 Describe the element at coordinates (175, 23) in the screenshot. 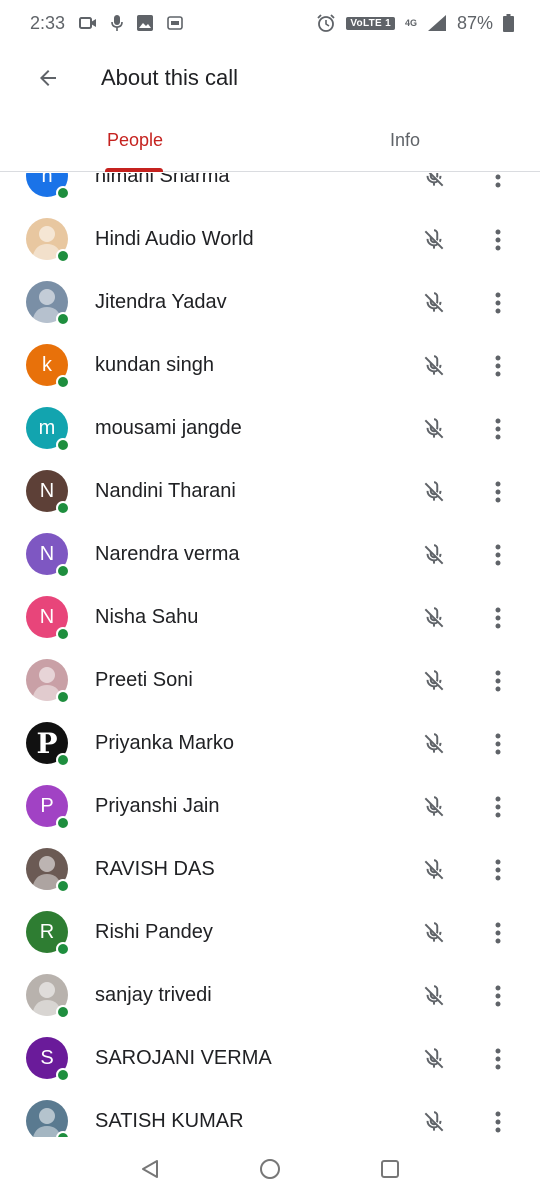

I see `sd-card-icon` at that location.